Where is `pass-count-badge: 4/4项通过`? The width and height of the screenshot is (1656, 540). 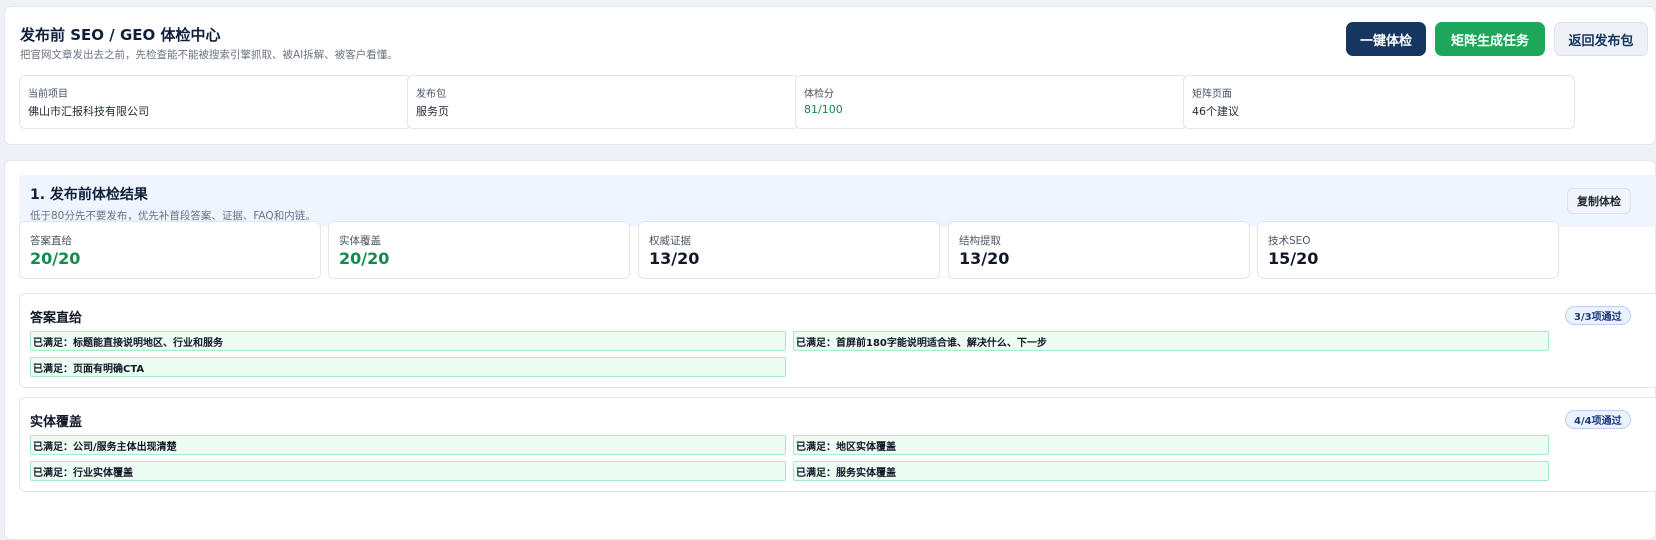 pass-count-badge: 4/4项通过 is located at coordinates (1598, 419).